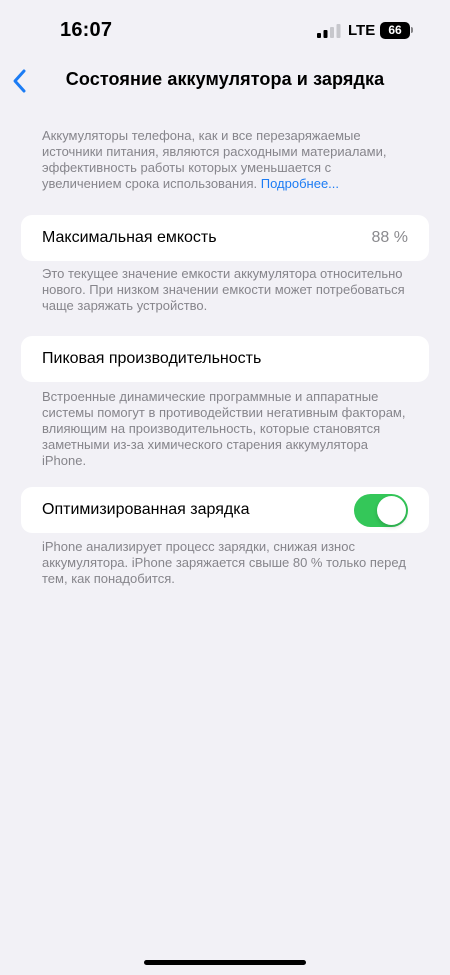 This screenshot has height=975, width=450. I want to click on page-title: Состояние аккумулятора и зарядка, so click(225, 79).